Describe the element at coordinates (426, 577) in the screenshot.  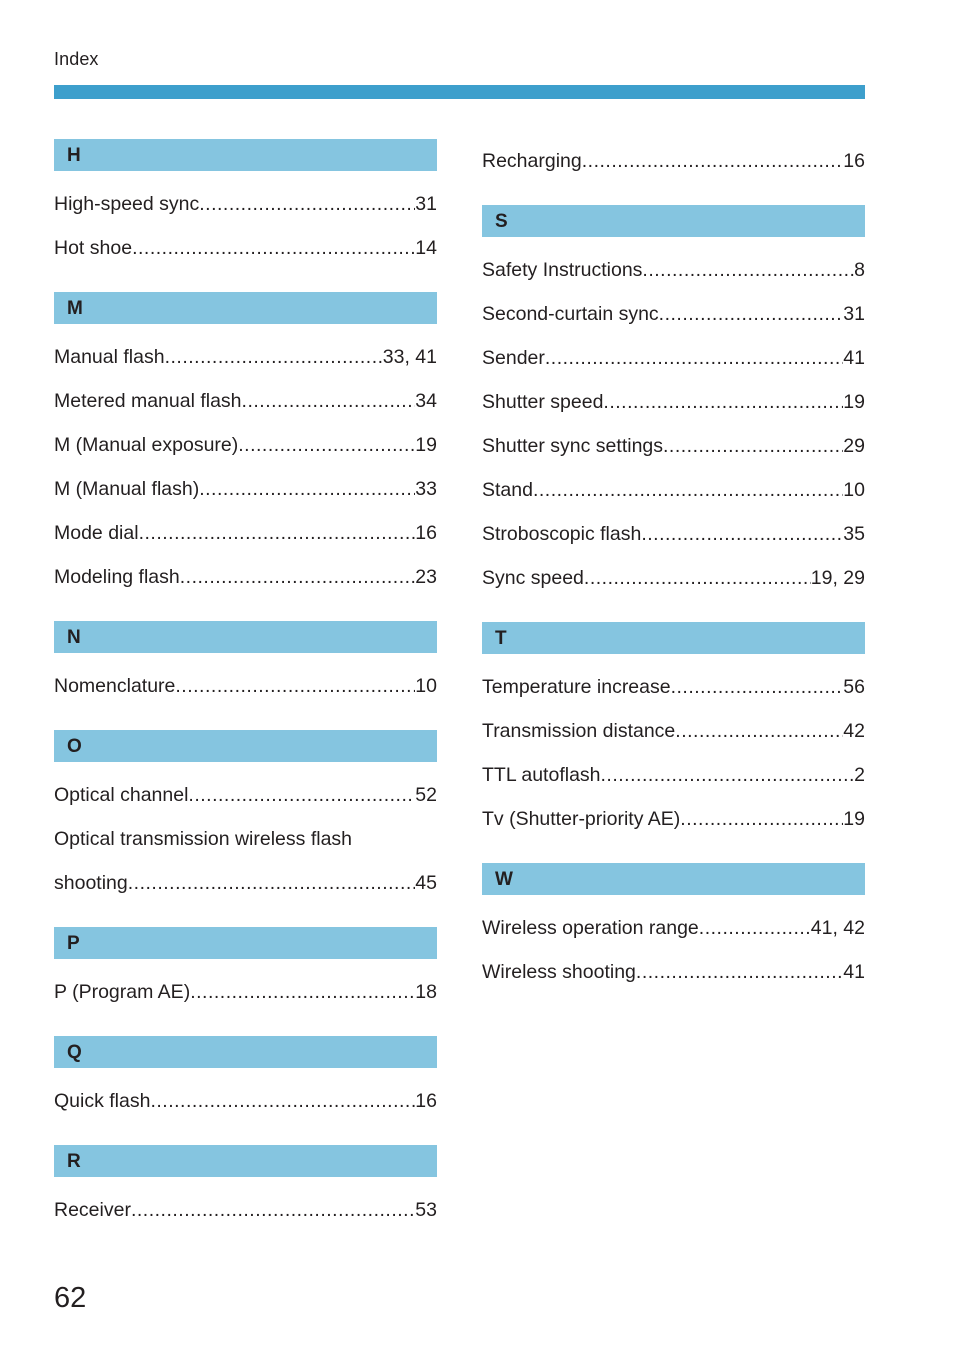
I see `index-entry-page: 23` at that location.